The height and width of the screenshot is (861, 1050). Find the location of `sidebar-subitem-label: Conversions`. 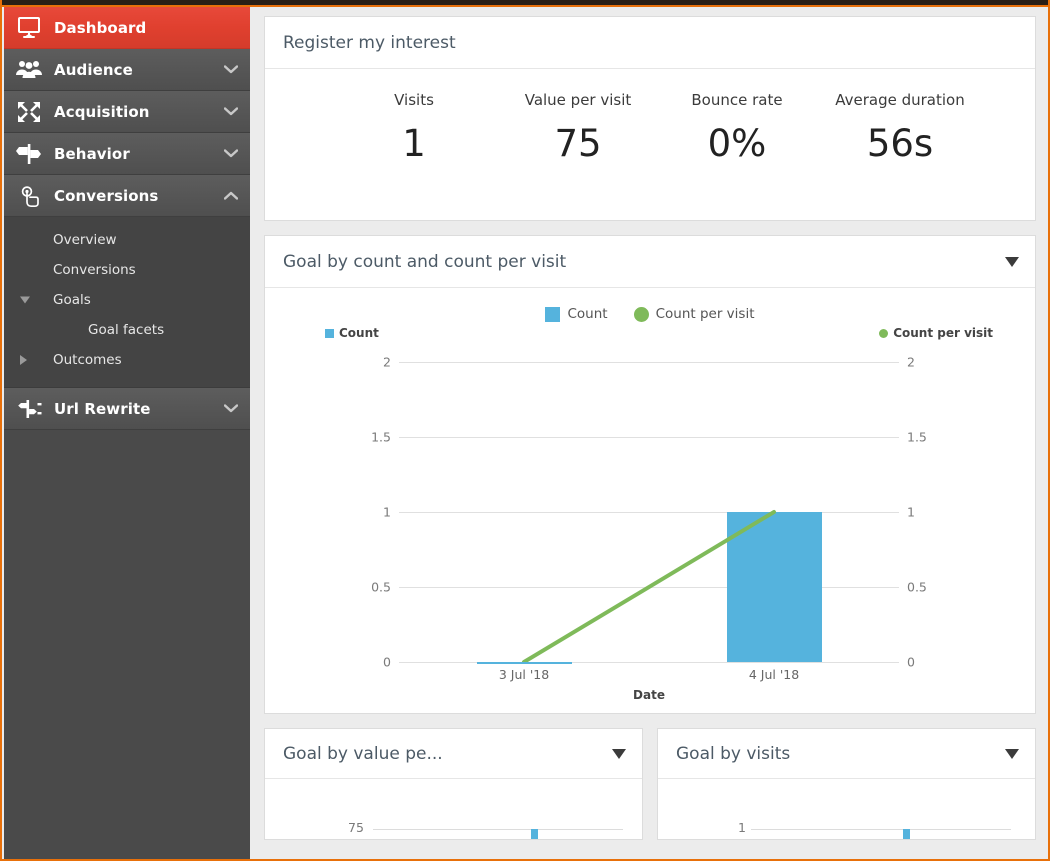

sidebar-subitem-label: Conversions is located at coordinates (94, 270).